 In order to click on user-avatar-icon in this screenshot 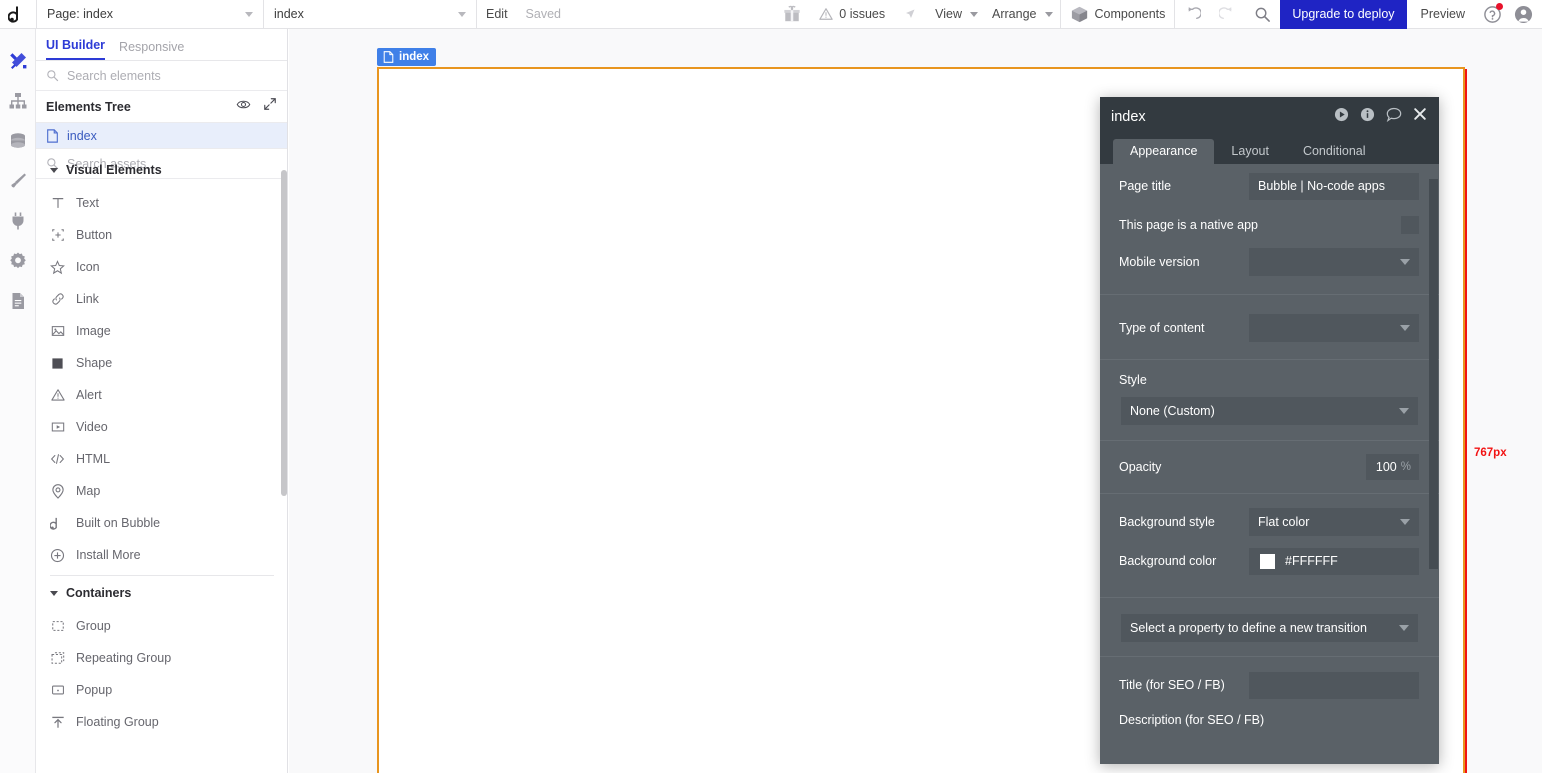, I will do `click(1523, 14)`.